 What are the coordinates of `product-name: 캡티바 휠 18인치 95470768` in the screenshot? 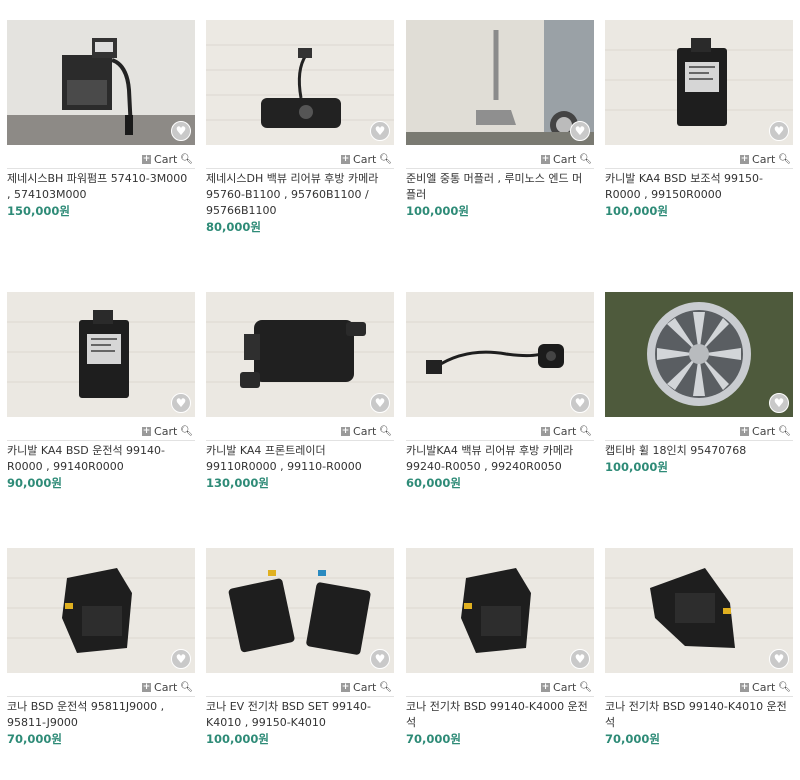 It's located at (697, 451).